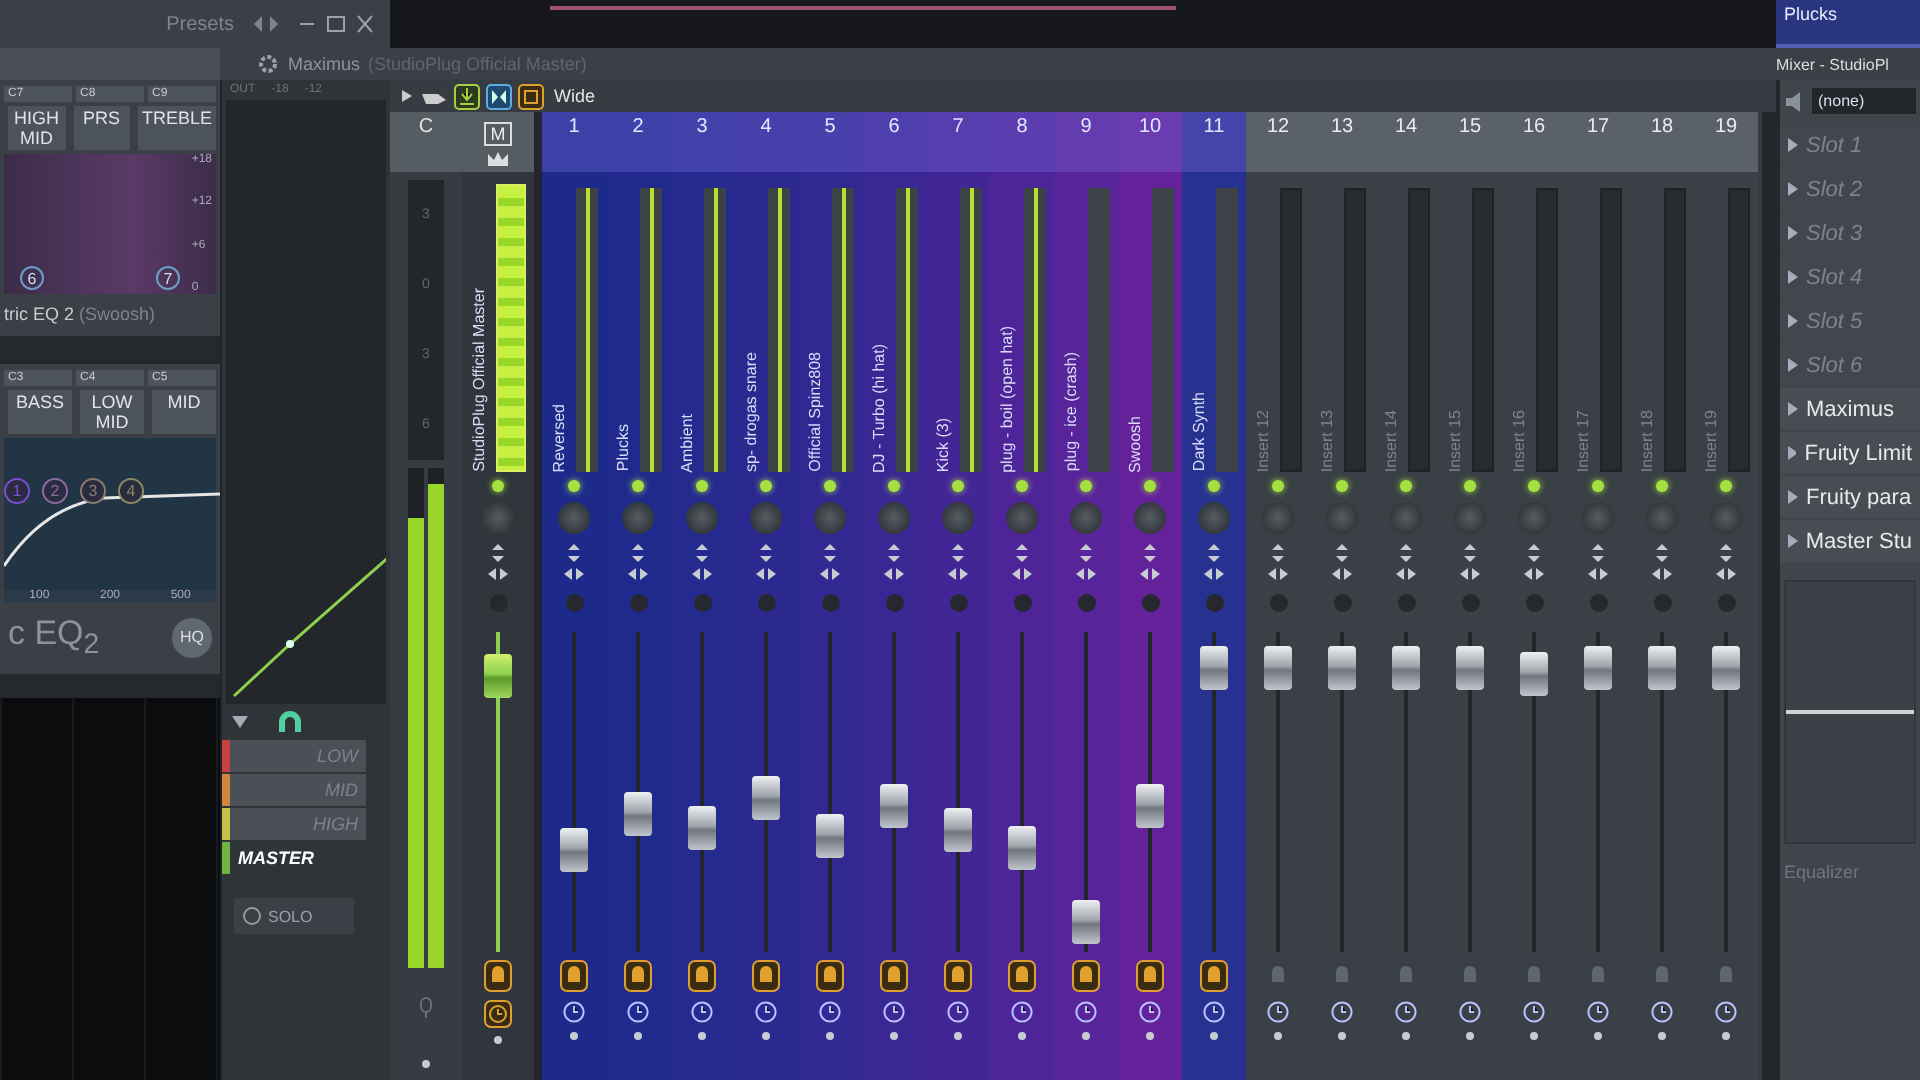  I want to click on band-knob: 7, so click(168, 278).